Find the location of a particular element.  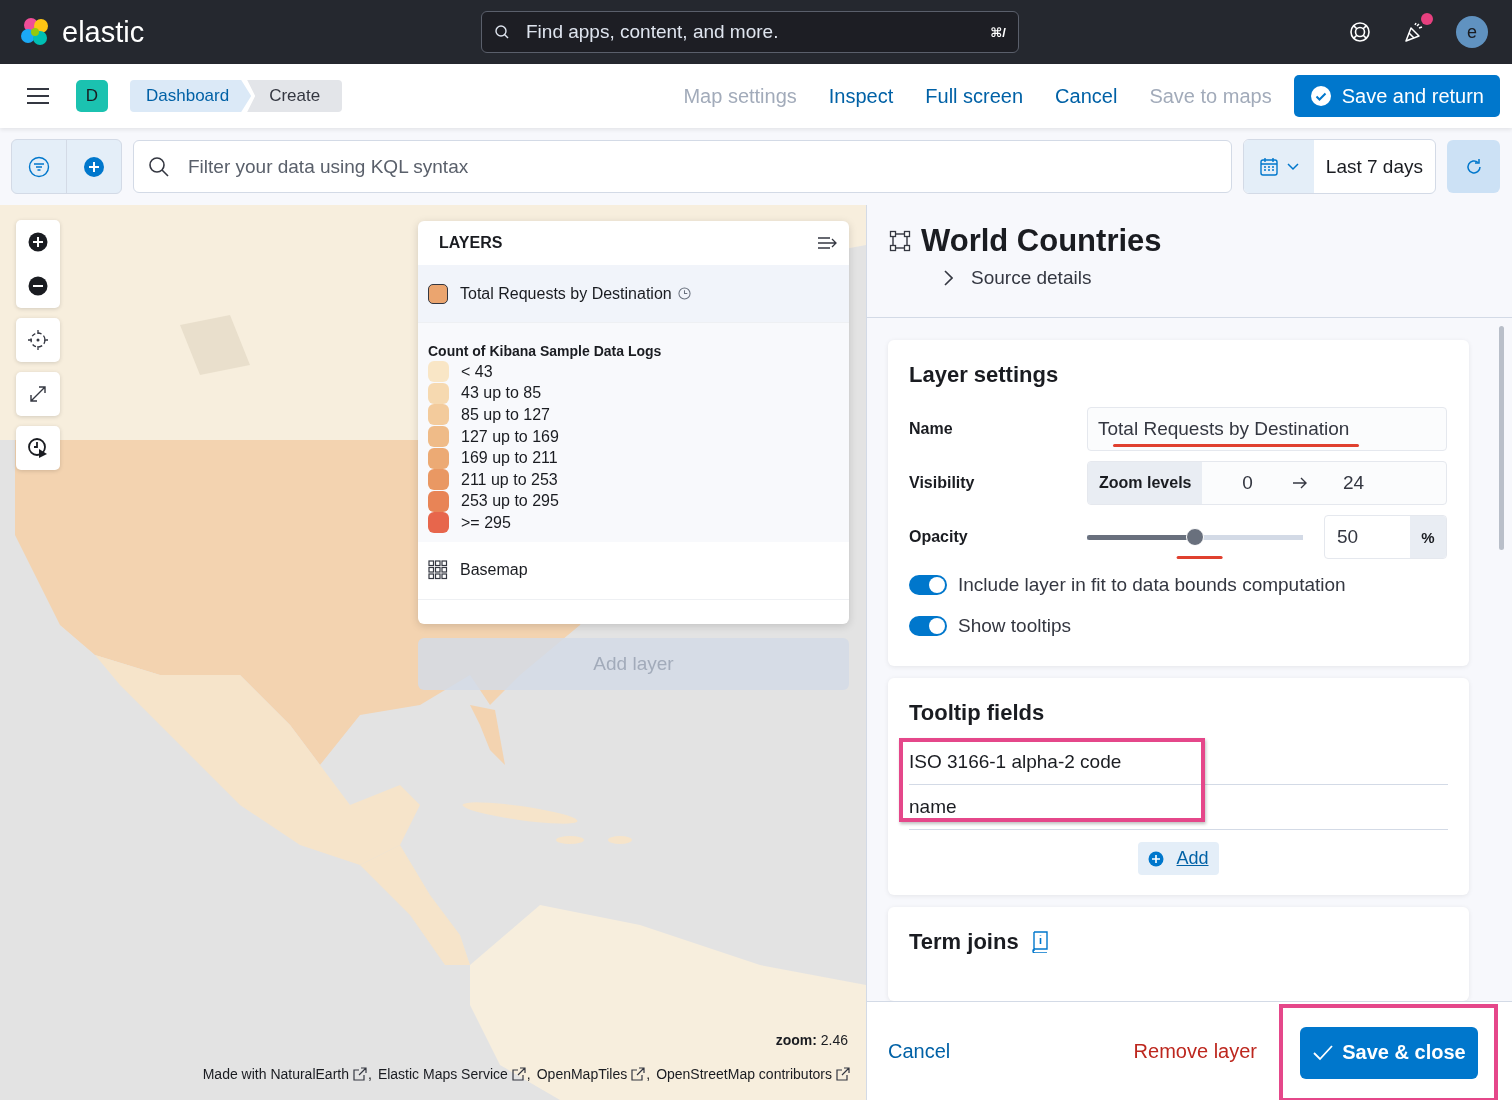

check-icon is located at coordinates (1323, 1052).